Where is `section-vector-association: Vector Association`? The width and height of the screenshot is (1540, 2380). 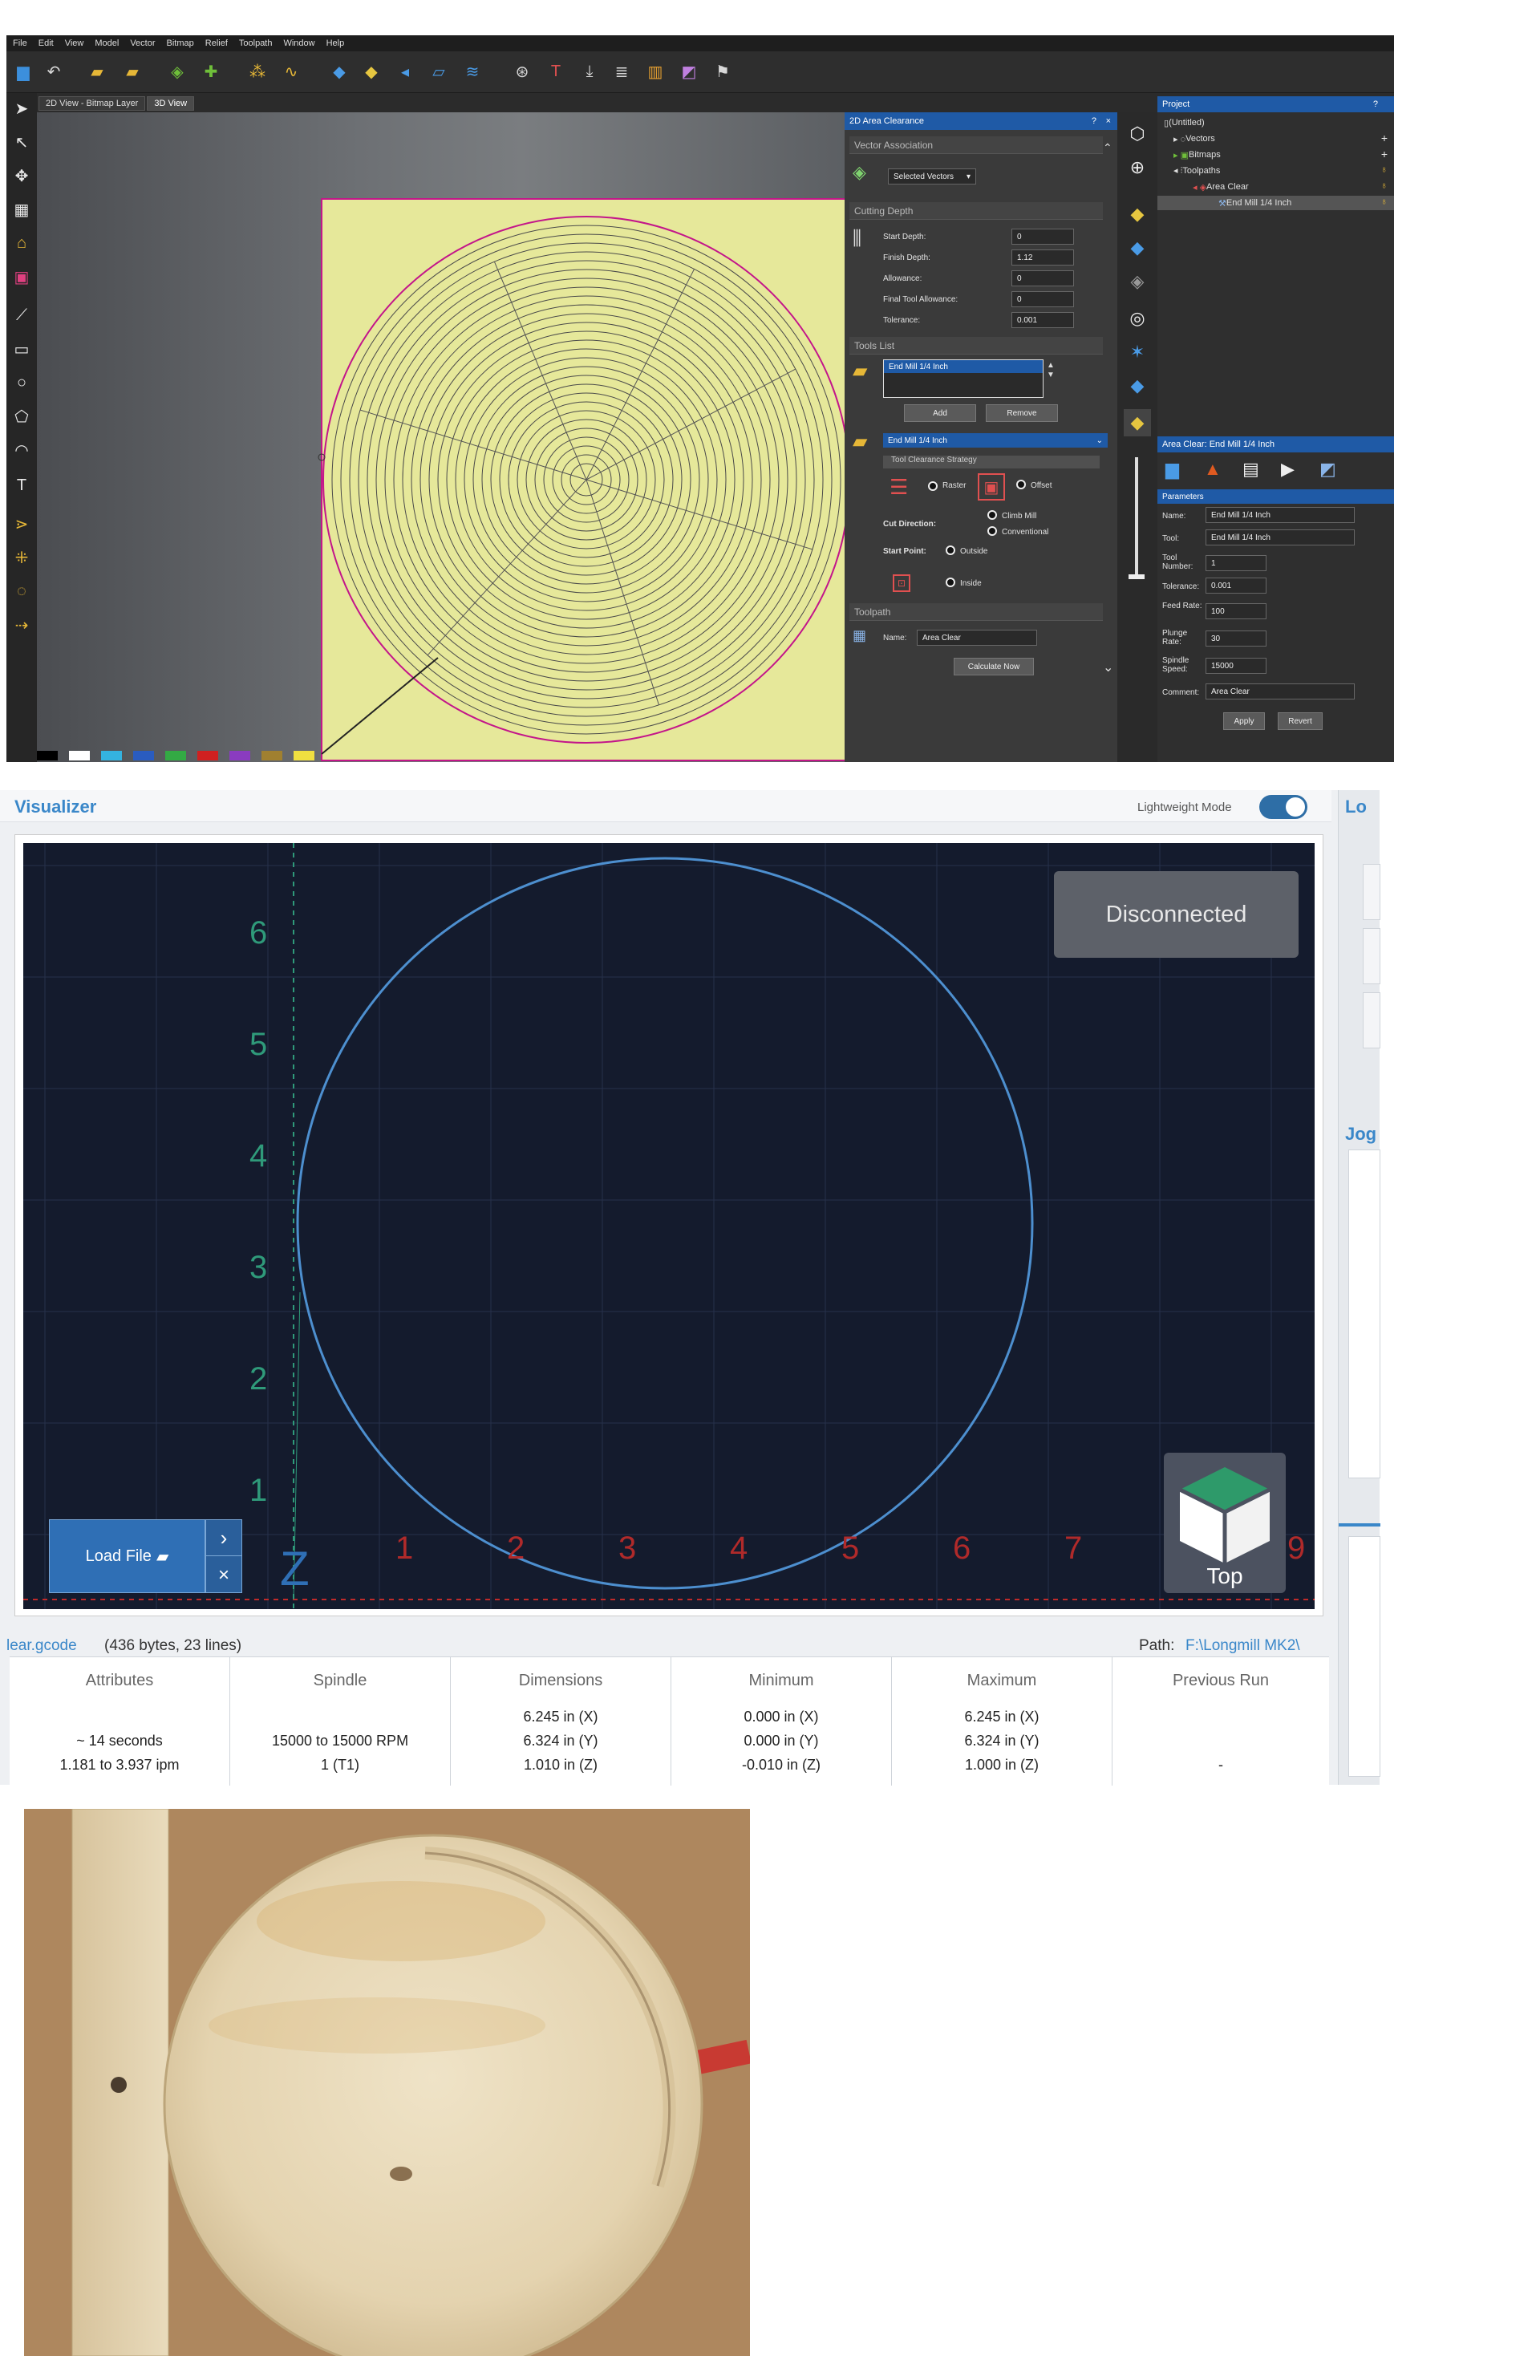
section-vector-association: Vector Association is located at coordinates (976, 145).